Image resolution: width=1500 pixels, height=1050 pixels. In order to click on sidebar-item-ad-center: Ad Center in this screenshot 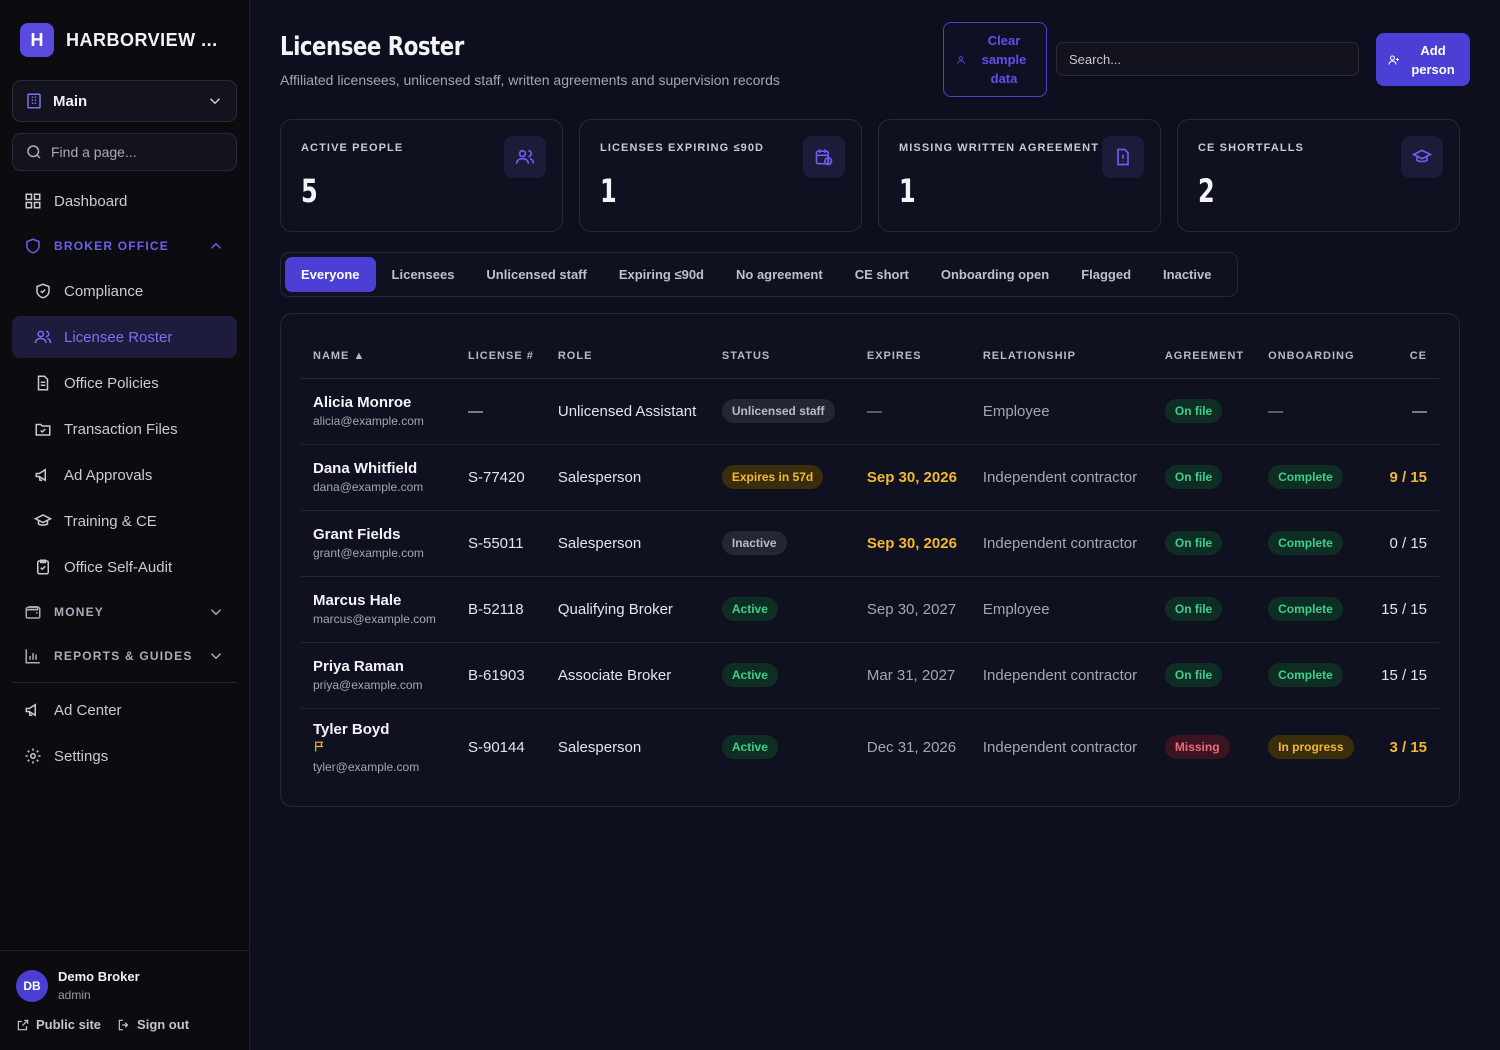, I will do `click(124, 710)`.